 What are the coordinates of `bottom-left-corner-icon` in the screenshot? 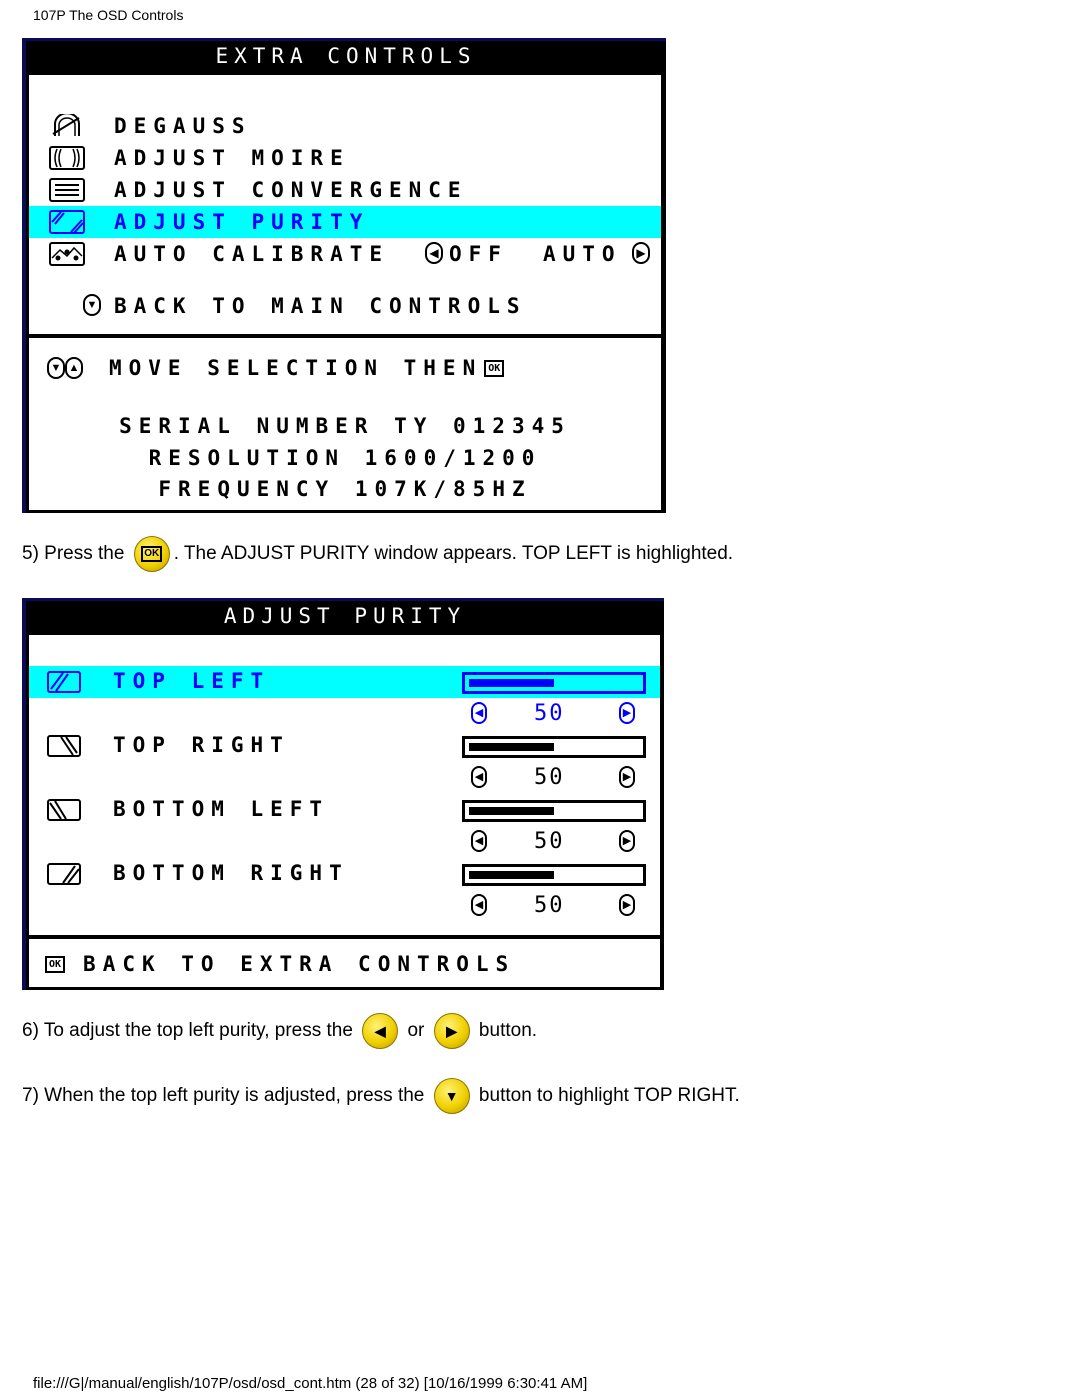 It's located at (64, 810).